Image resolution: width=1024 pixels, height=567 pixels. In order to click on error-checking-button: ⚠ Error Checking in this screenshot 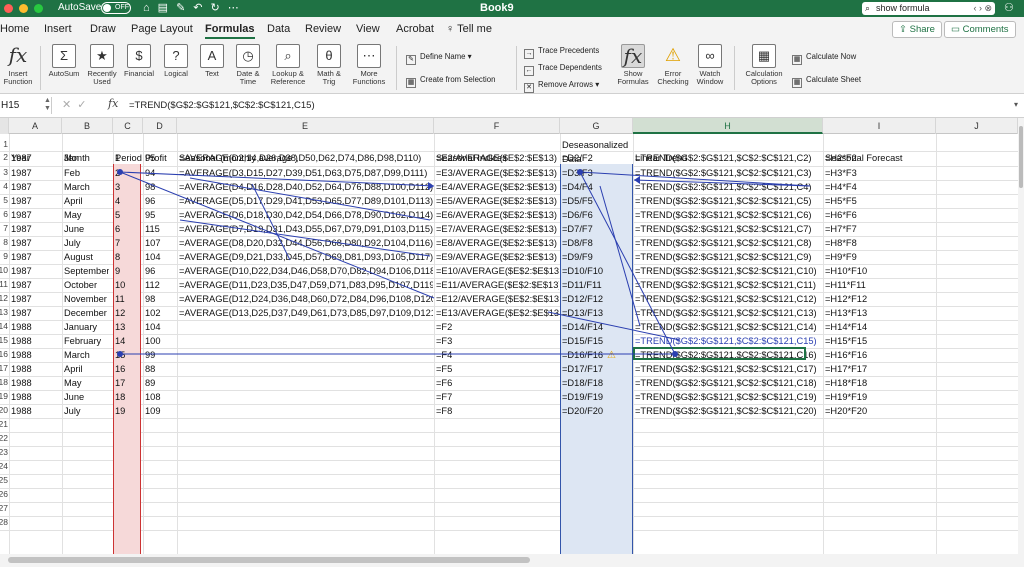, I will do `click(673, 65)`.